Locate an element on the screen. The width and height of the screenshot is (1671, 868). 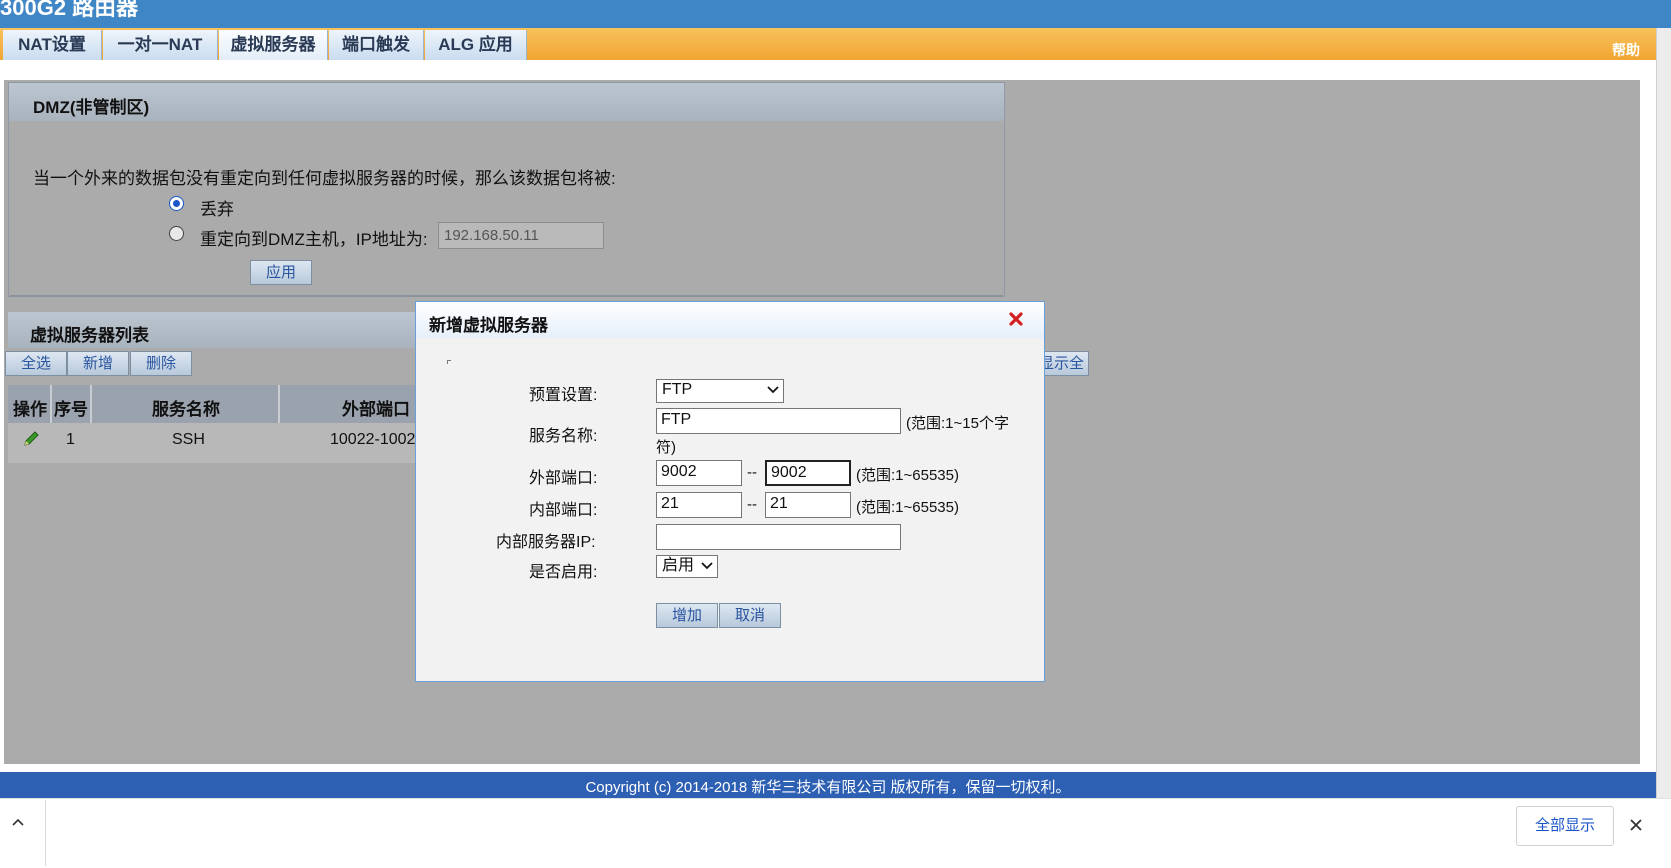
edit-icon is located at coordinates (31, 439).